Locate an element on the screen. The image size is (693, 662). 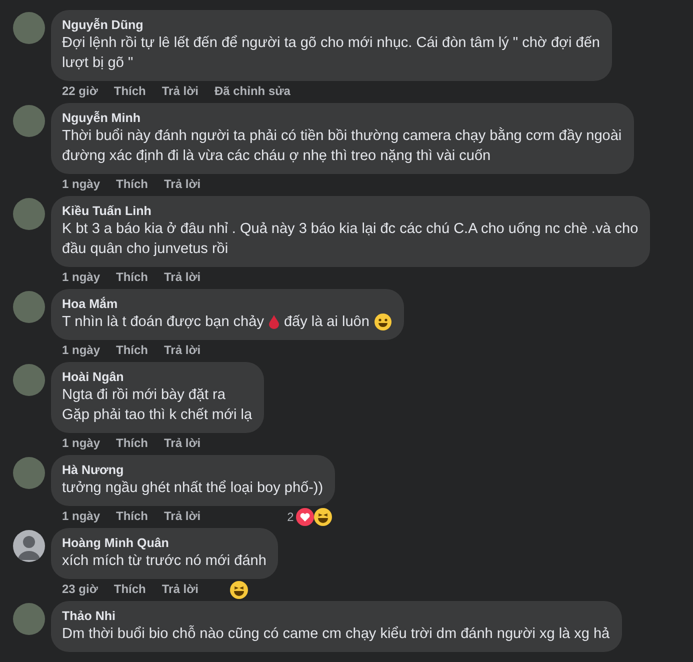
comment-text: Gặp phải tao thì k chết mới lạ is located at coordinates (157, 415).